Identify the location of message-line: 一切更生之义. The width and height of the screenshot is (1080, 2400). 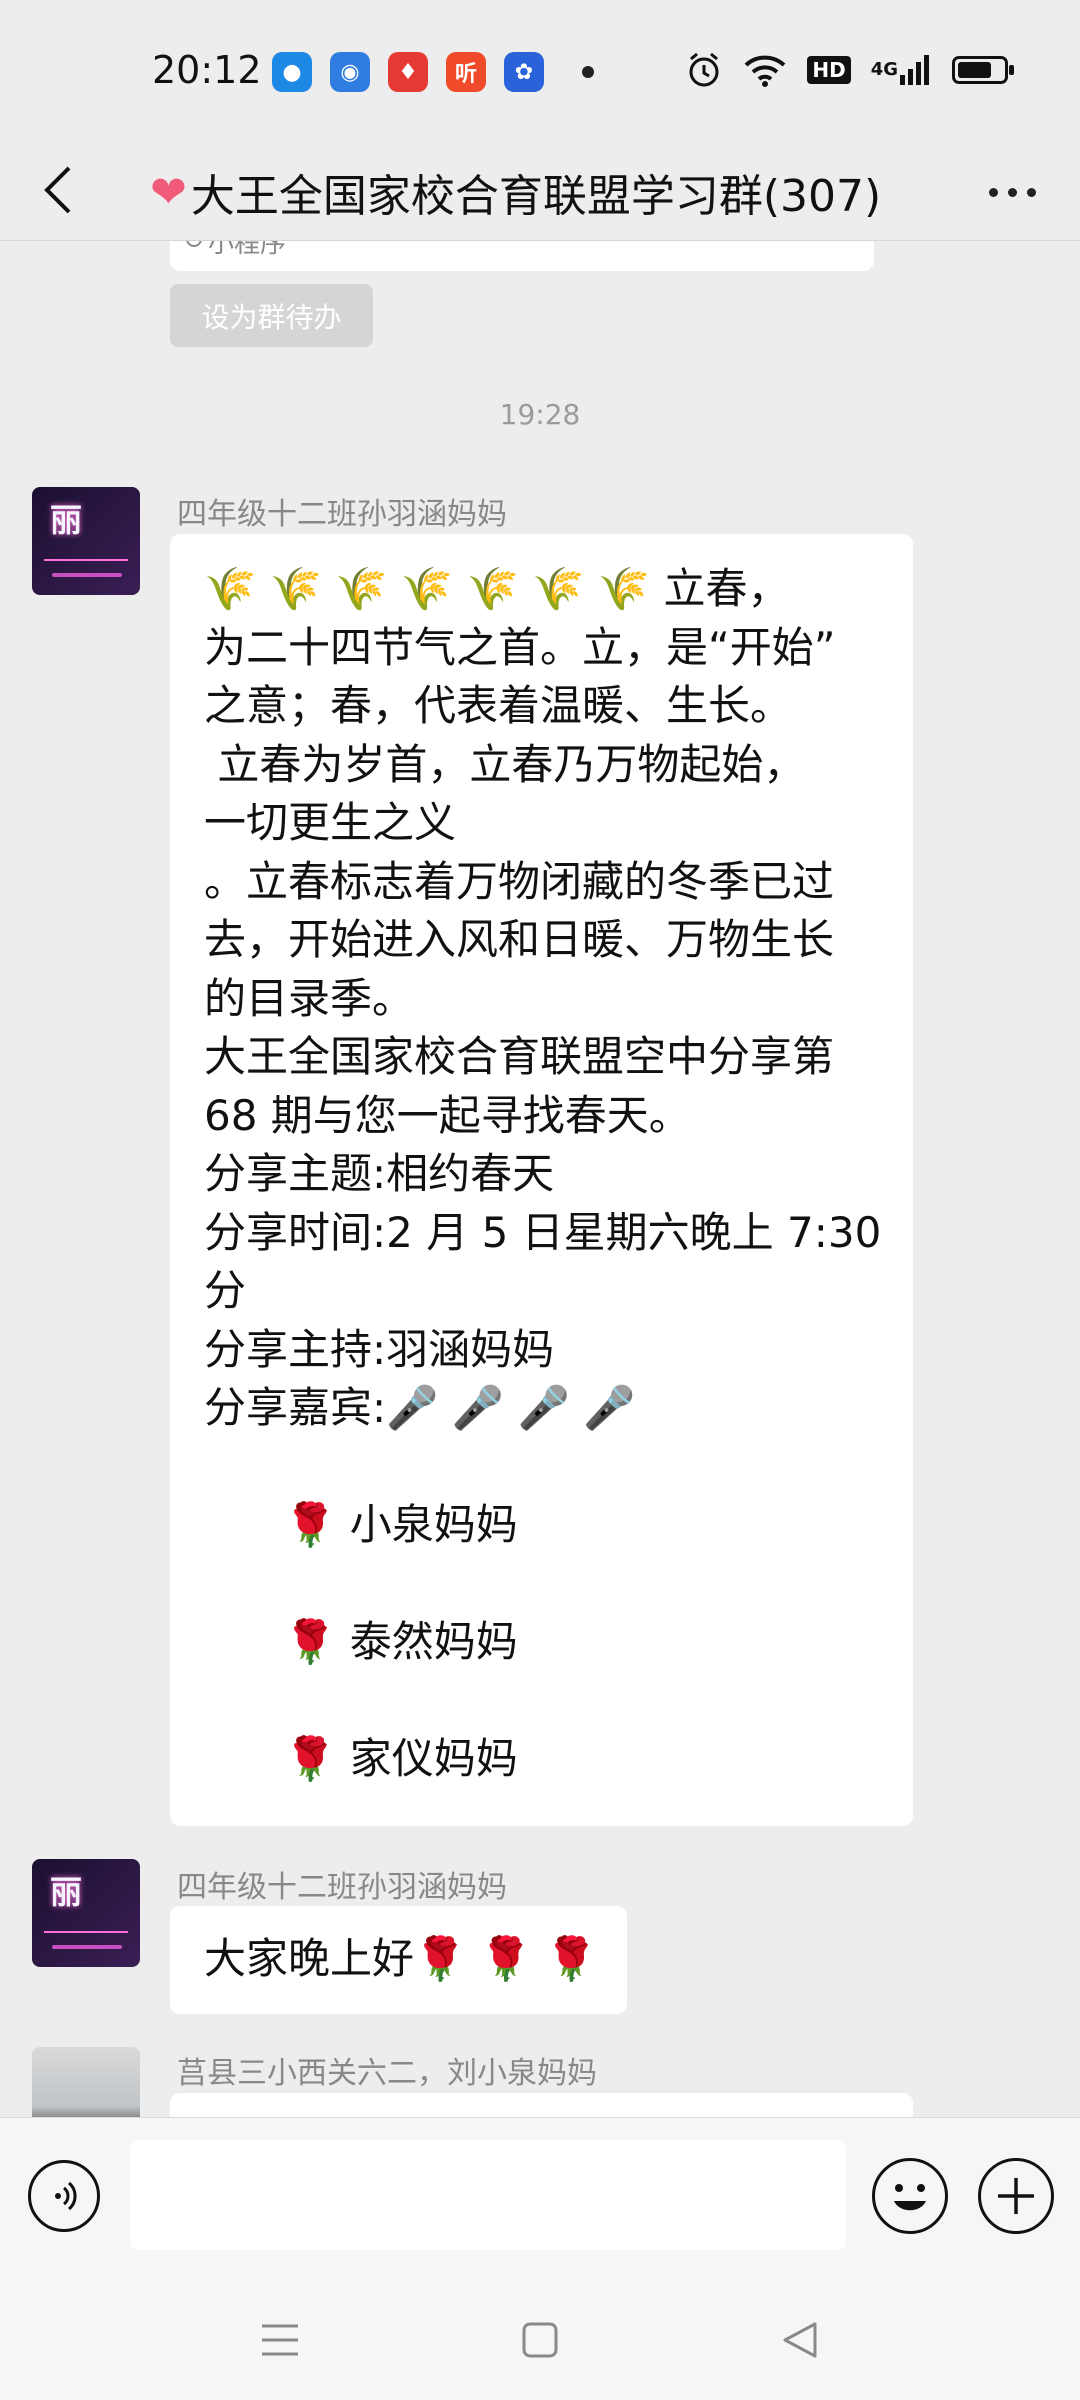
(330, 822).